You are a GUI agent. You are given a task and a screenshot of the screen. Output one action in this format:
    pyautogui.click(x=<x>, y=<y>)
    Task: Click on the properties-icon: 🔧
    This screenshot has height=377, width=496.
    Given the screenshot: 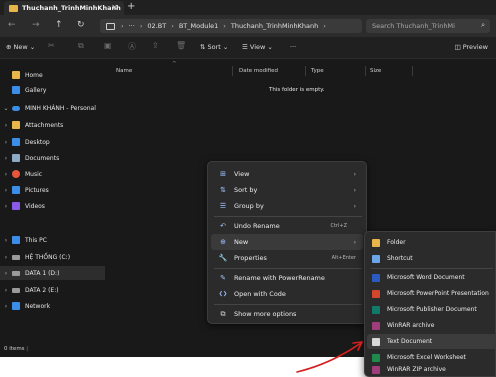 What is the action you would take?
    pyautogui.click(x=223, y=258)
    